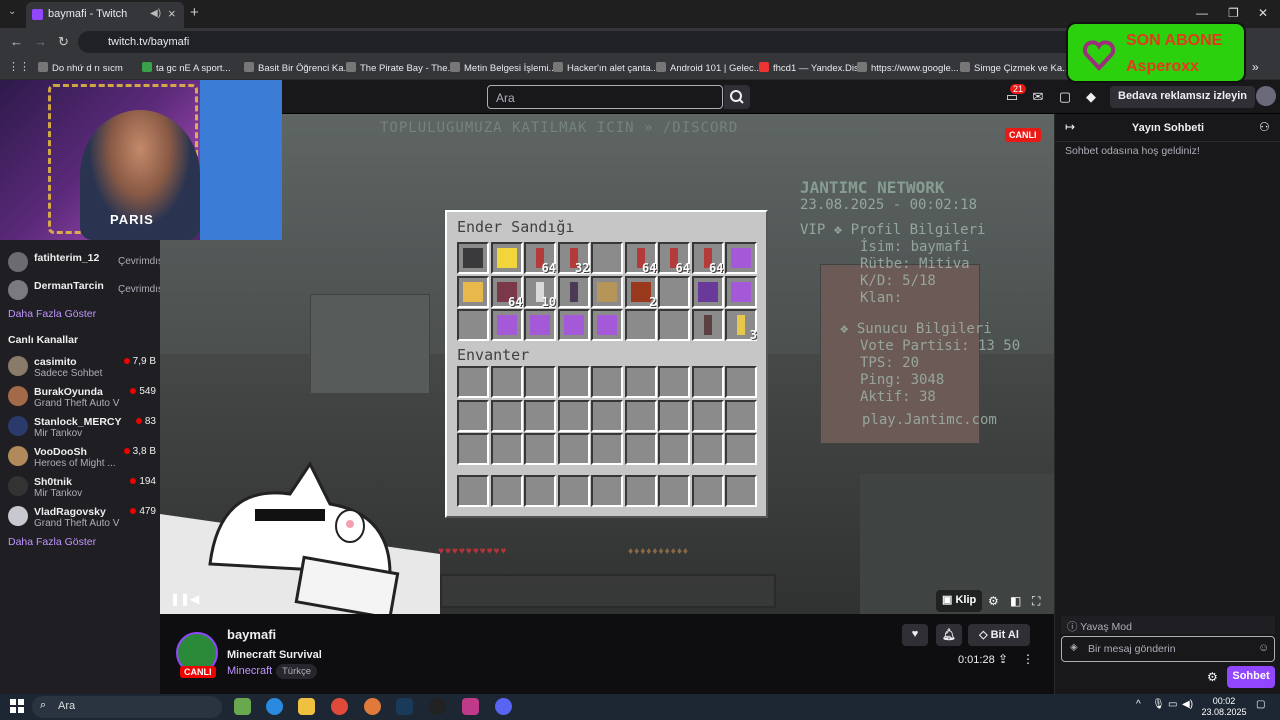 The image size is (1280, 720). What do you see at coordinates (297, 671) in the screenshot?
I see `language-tag: Türkçe` at bounding box center [297, 671].